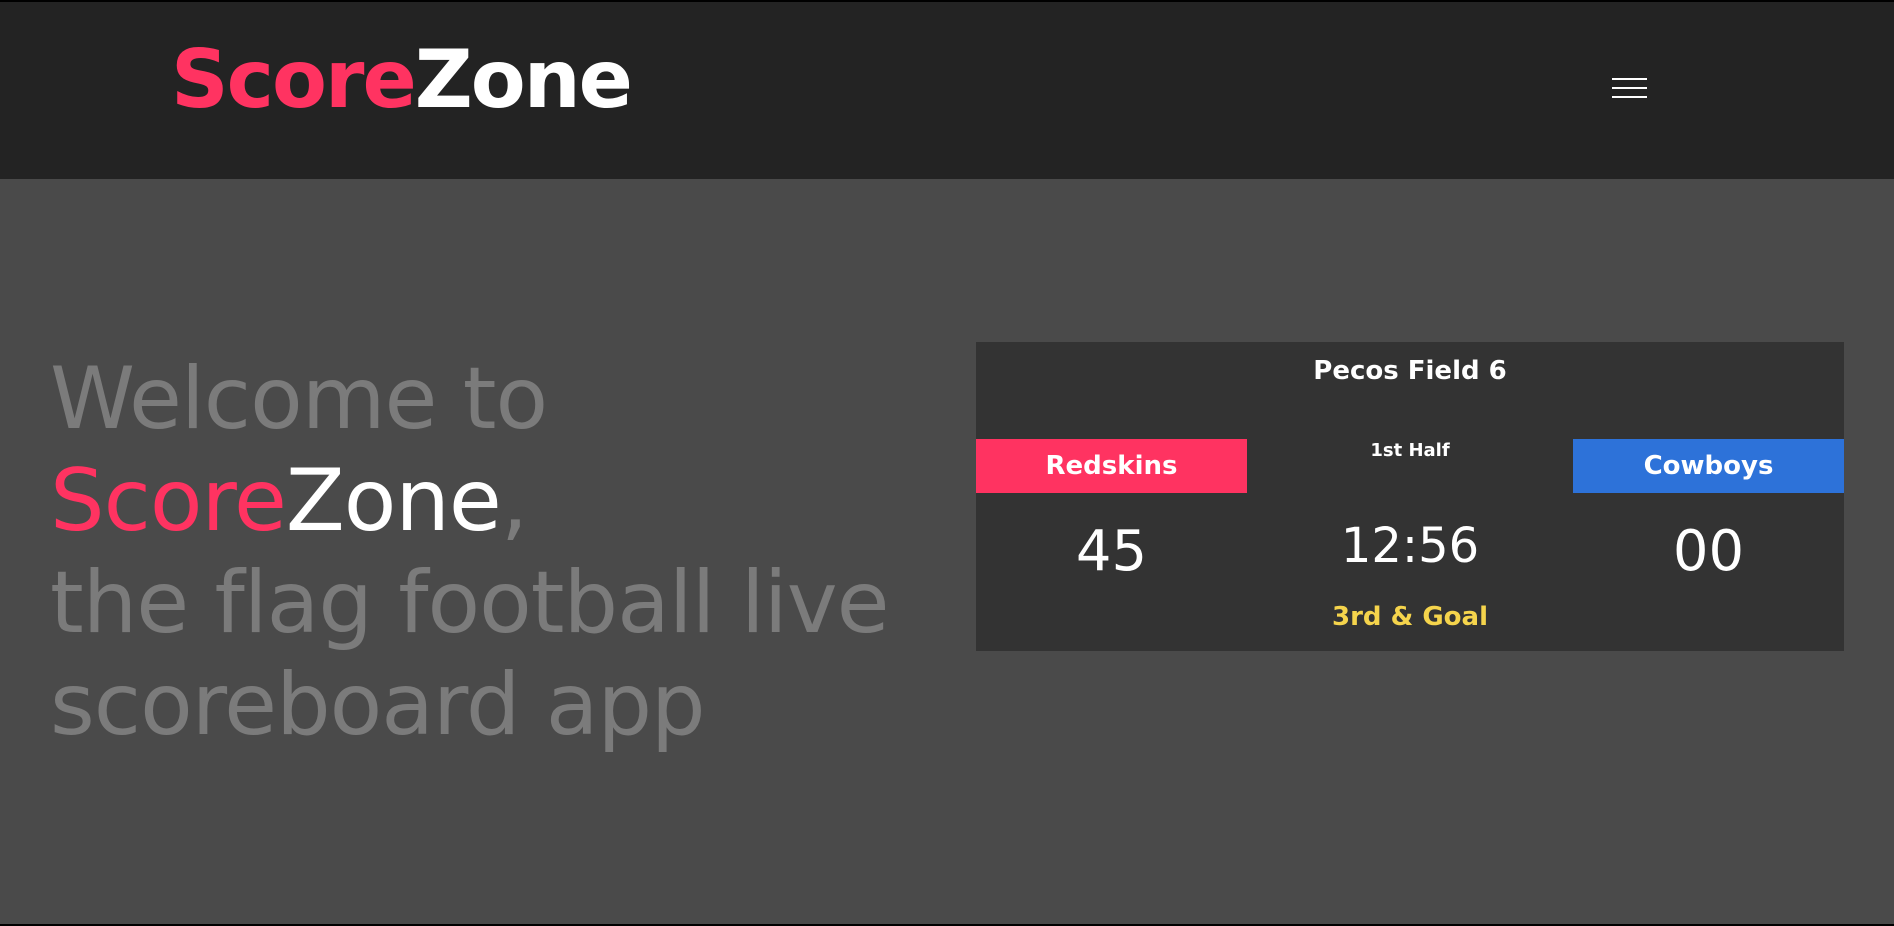 This screenshot has width=1894, height=926. Describe the element at coordinates (294, 79) in the screenshot. I see `logo-score-text: Score` at that location.